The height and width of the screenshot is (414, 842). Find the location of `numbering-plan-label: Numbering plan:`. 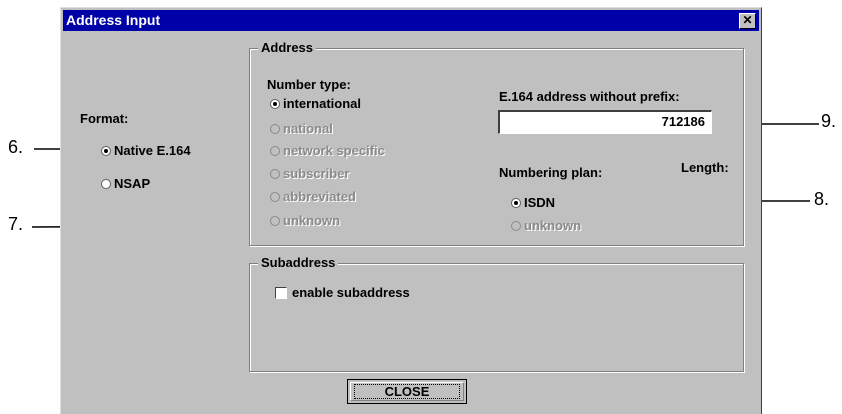

numbering-plan-label: Numbering plan: is located at coordinates (551, 172).